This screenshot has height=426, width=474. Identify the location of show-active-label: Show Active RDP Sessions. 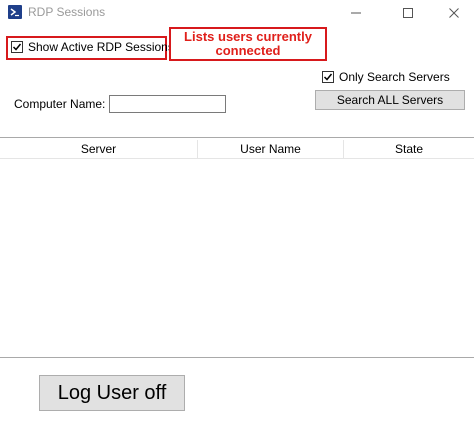
(101, 47).